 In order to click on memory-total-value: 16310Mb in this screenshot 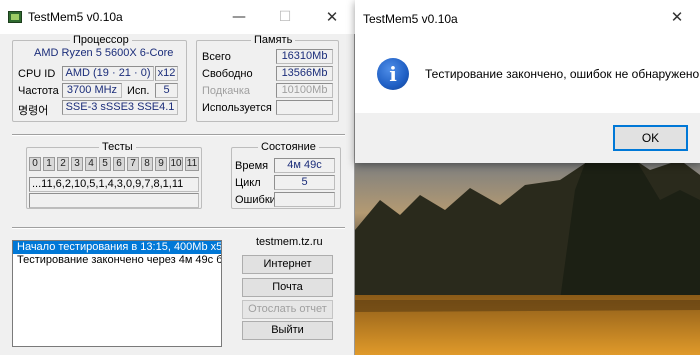, I will do `click(304, 56)`.